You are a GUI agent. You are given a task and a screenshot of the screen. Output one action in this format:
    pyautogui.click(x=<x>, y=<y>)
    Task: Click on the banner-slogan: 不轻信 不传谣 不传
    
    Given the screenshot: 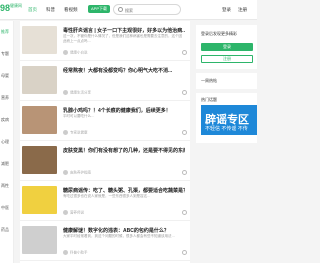 What is the action you would take?
    pyautogui.click(x=226, y=129)
    